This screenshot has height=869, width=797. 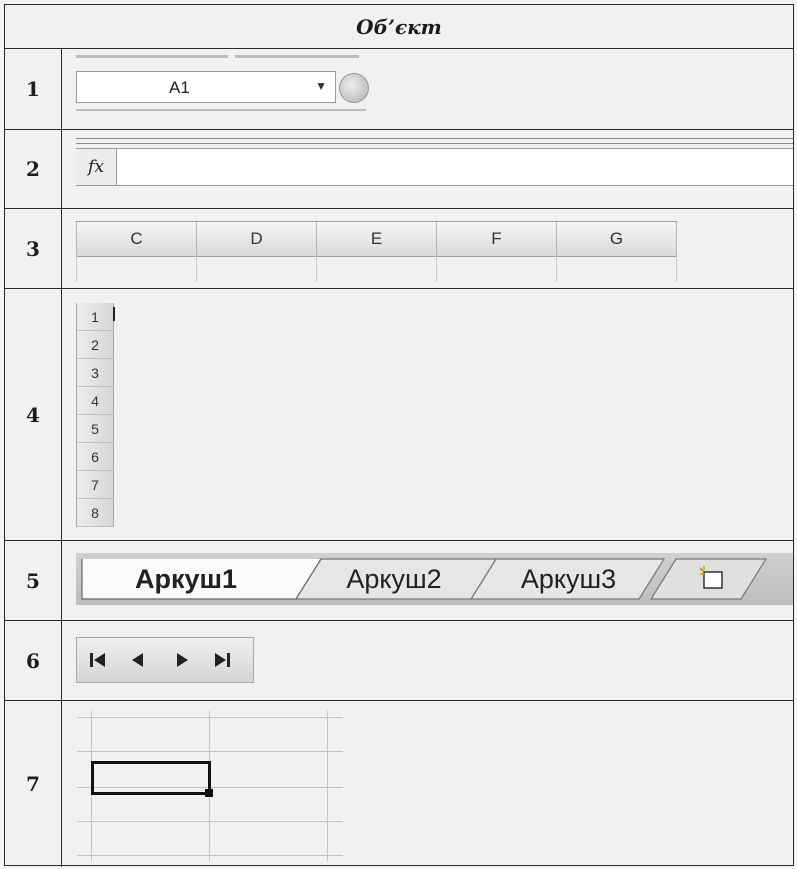 I want to click on row-header-1: 1, so click(x=95, y=317).